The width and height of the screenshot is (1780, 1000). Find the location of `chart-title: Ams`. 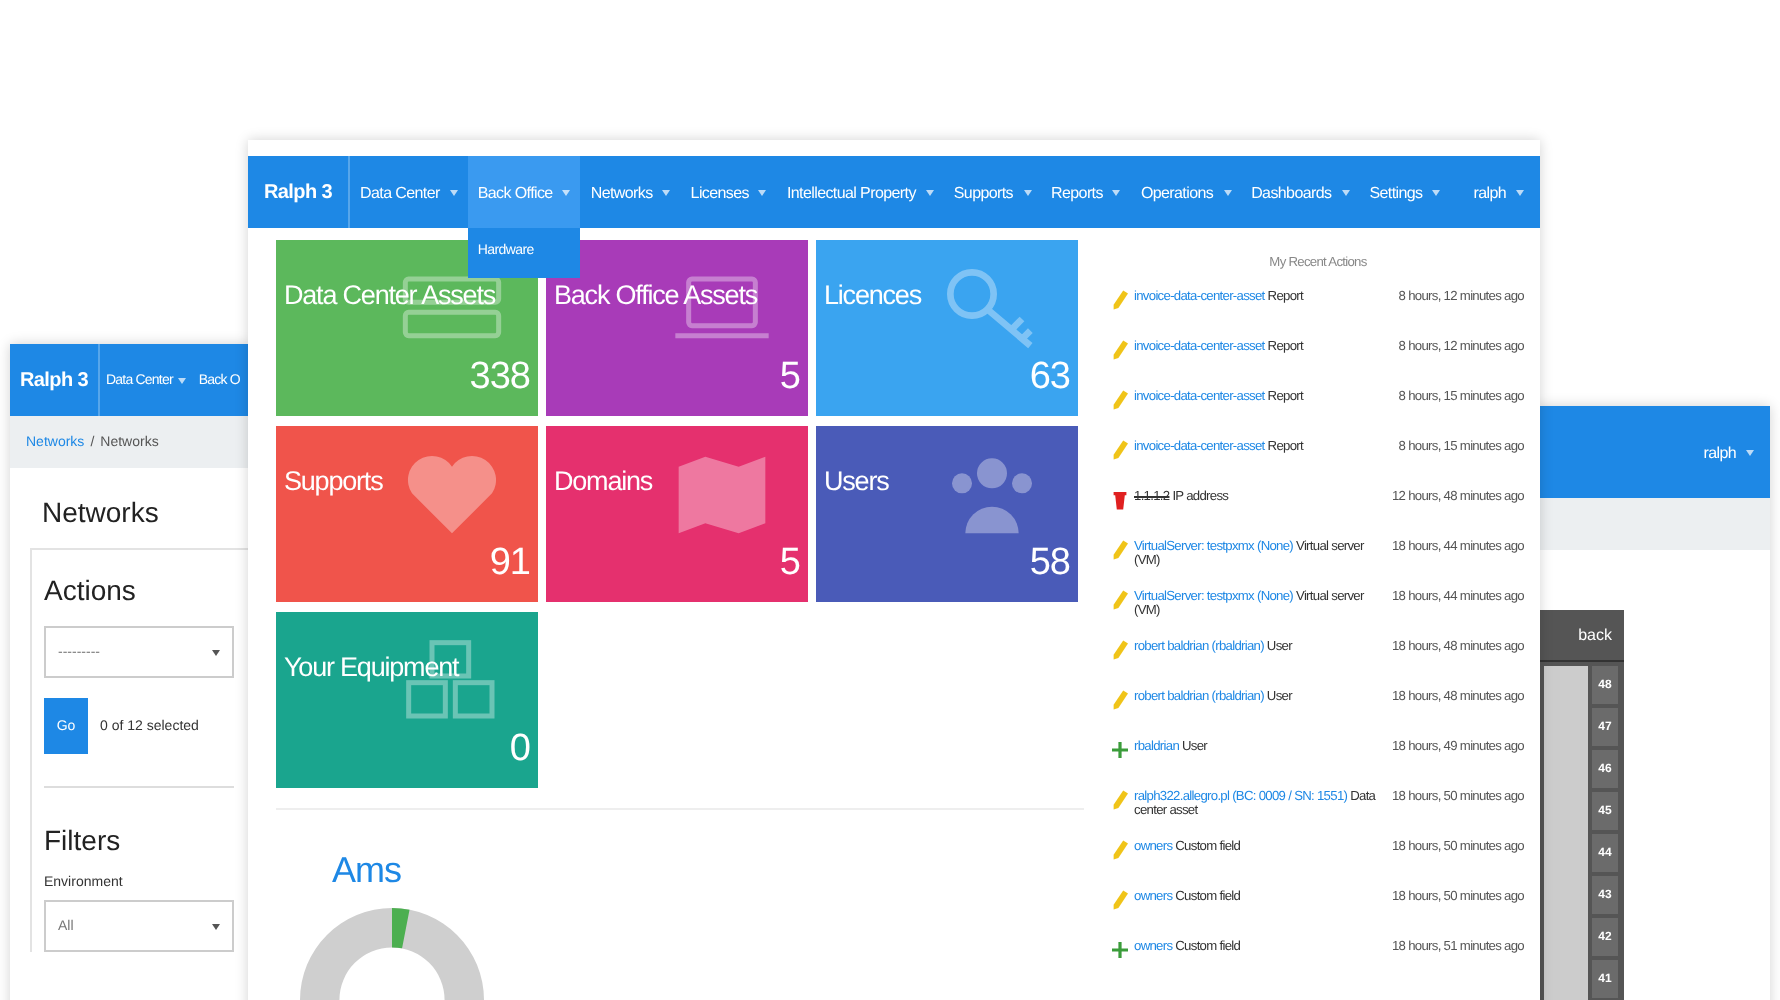

chart-title: Ams is located at coordinates (366, 871).